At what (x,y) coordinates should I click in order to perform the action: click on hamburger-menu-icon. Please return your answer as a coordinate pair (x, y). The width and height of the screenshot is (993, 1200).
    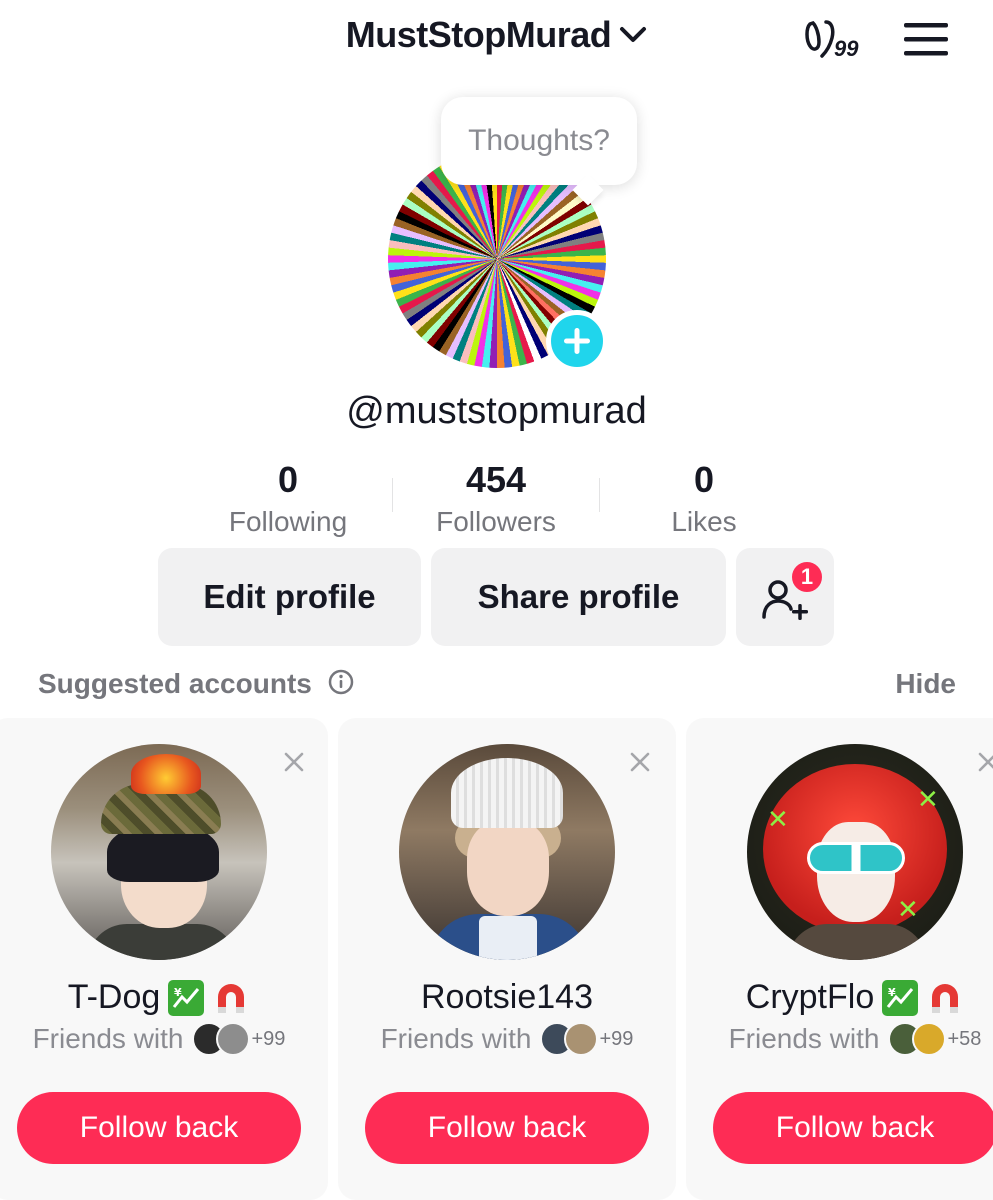
    Looking at the image, I should click on (926, 39).